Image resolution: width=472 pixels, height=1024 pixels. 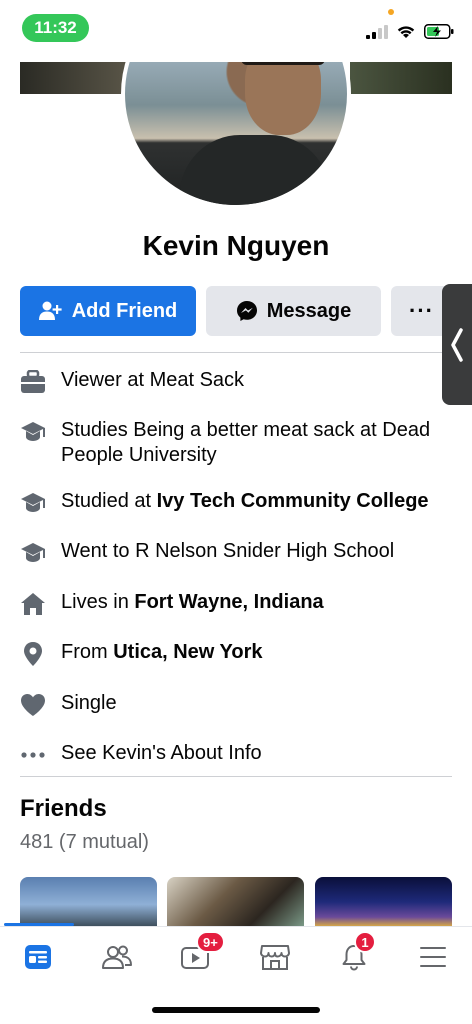 I want to click on tab-watch: 9+, so click(x=196, y=954).